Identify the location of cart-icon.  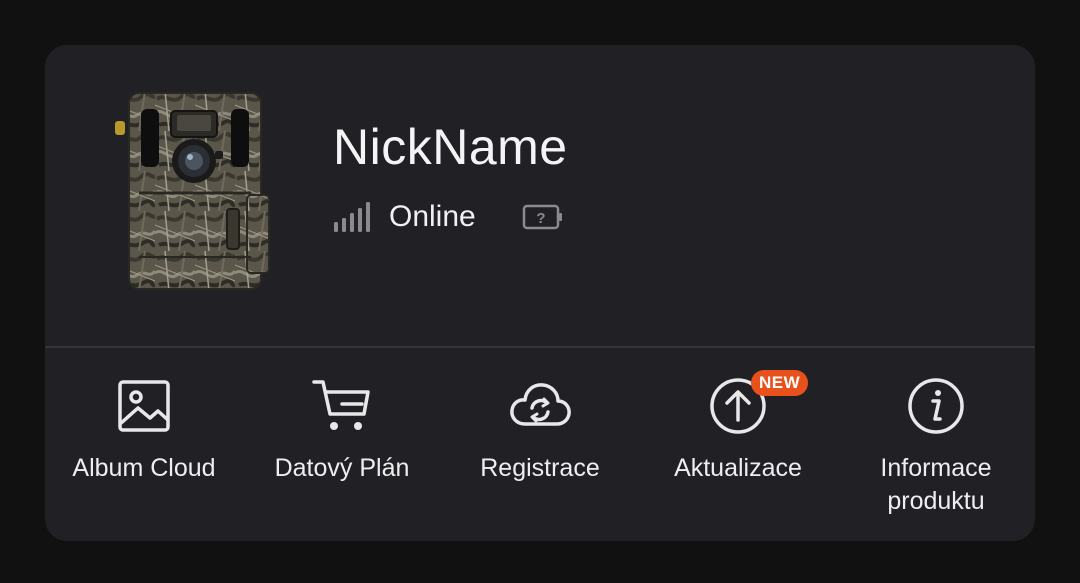
(341, 405).